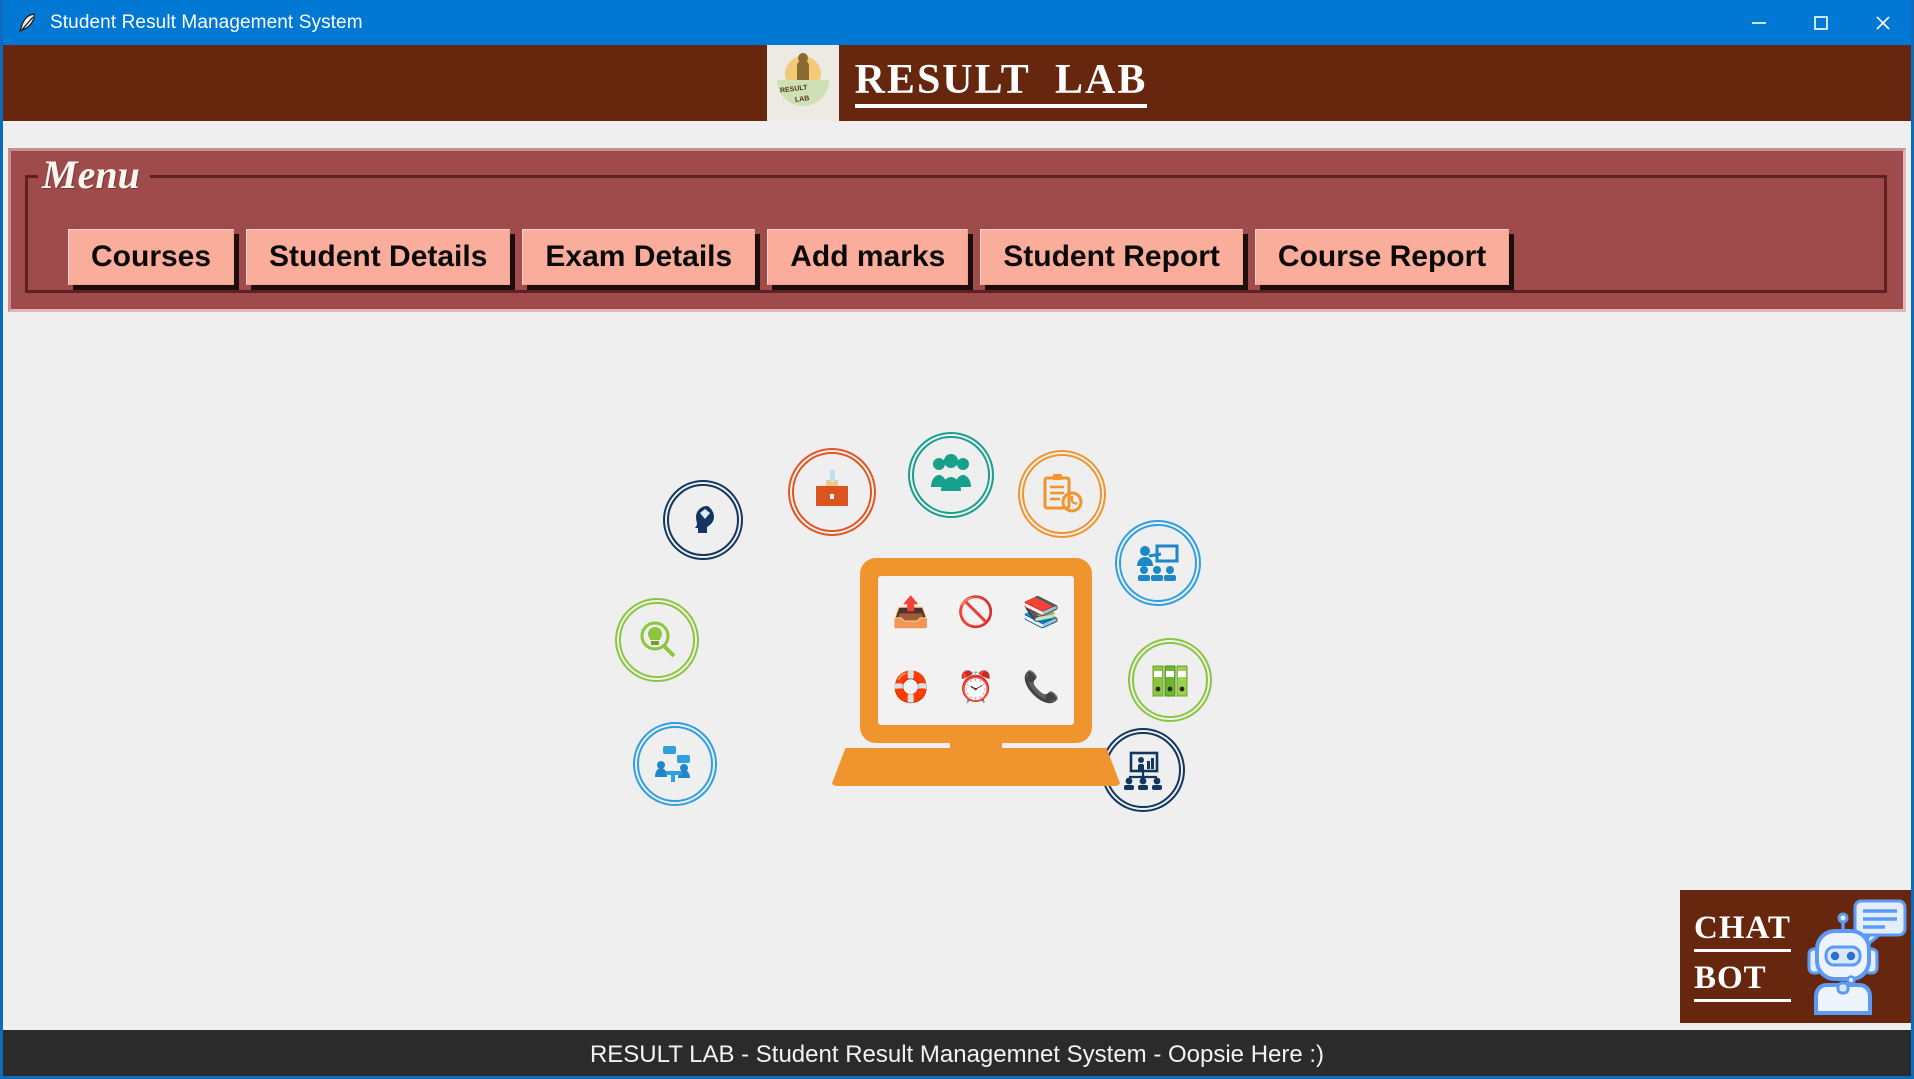 This screenshot has height=1079, width=1914. I want to click on envelope-upload-icon: 📤, so click(910, 613).